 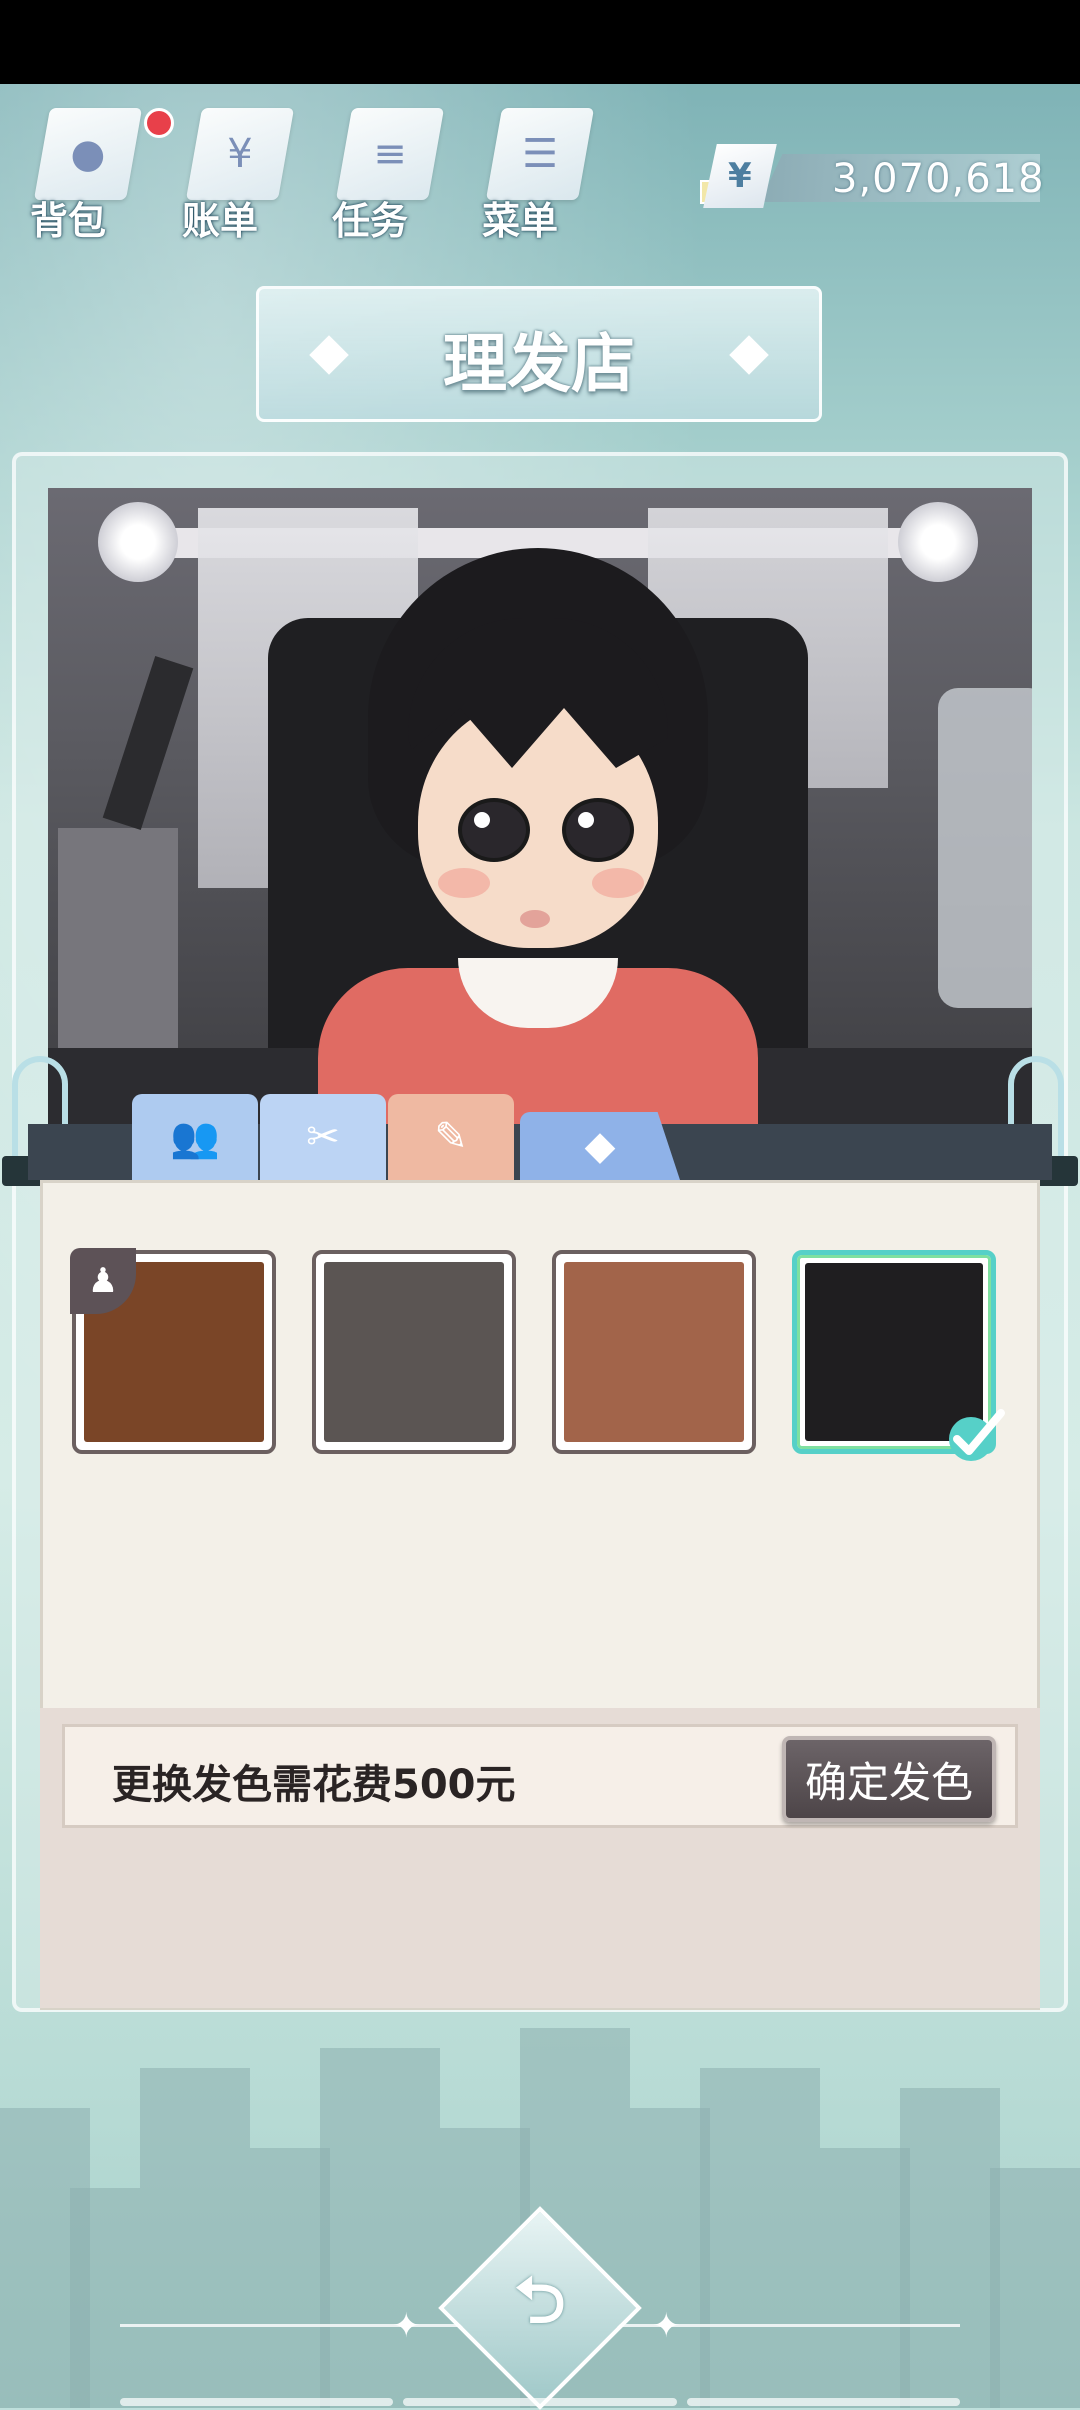 I want to click on system-nav-bar, so click(x=540, y=2402).